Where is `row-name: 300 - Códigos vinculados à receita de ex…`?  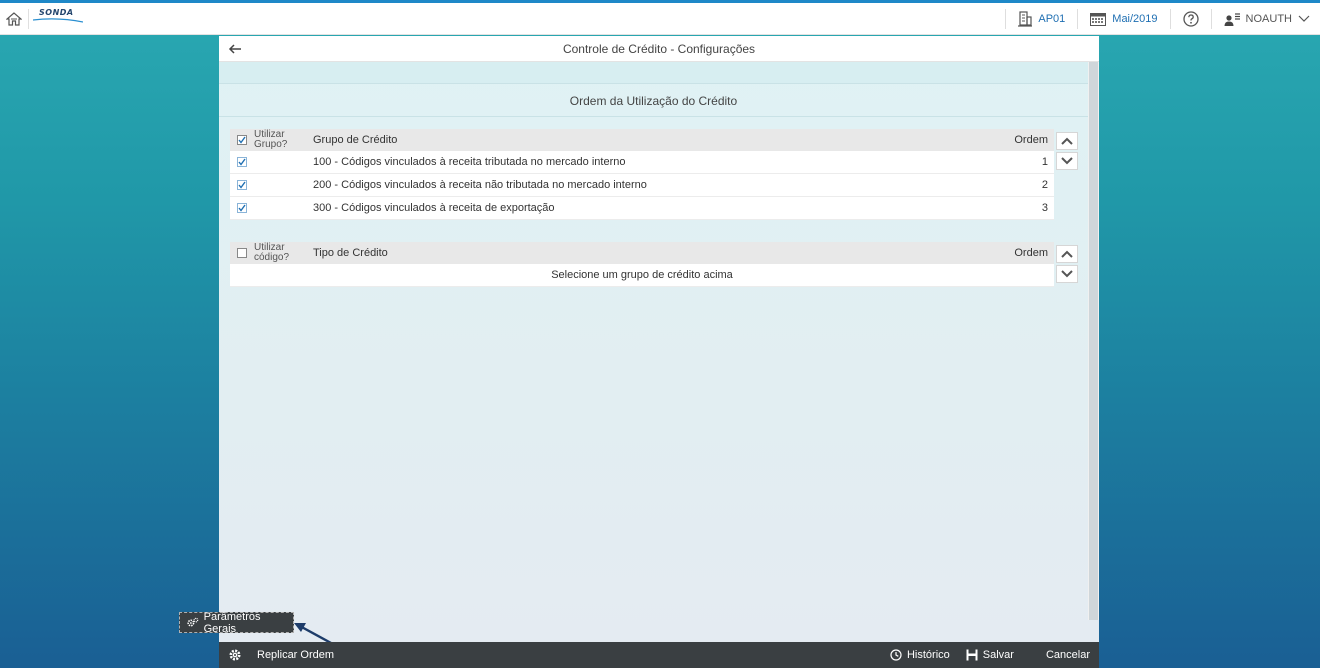
row-name: 300 - Códigos vinculados à receita de ex… is located at coordinates (434, 208).